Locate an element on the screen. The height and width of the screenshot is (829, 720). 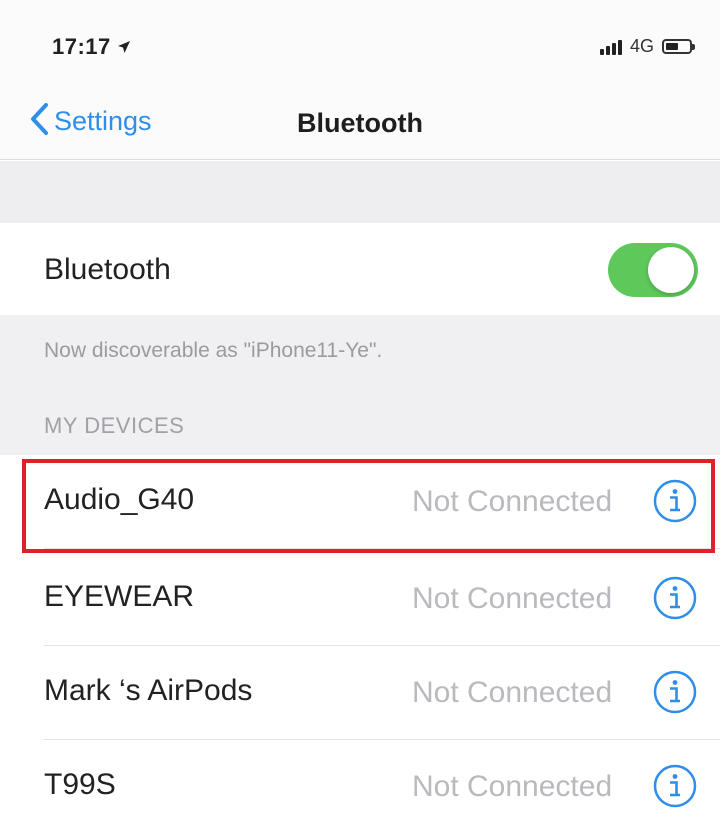
device-row-audio-g40: Audio_G40 Not Connected is located at coordinates (360, 502).